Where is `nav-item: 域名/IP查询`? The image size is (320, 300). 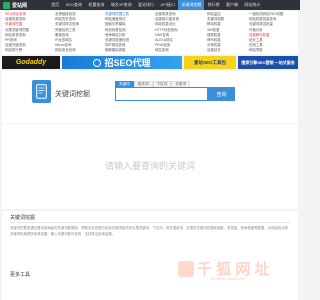
nav-item: 域名/IP查询 is located at coordinates (121, 5).